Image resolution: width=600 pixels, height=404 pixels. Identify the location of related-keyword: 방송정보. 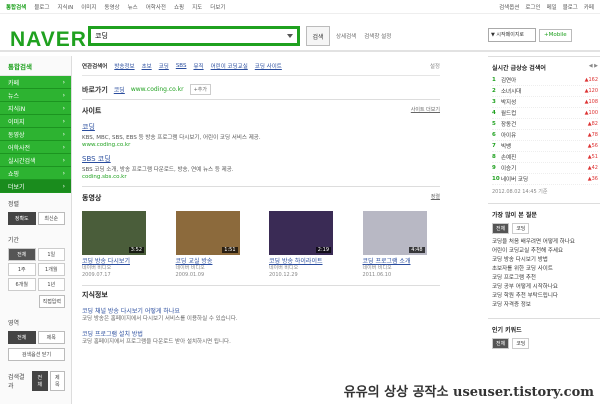
(124, 66).